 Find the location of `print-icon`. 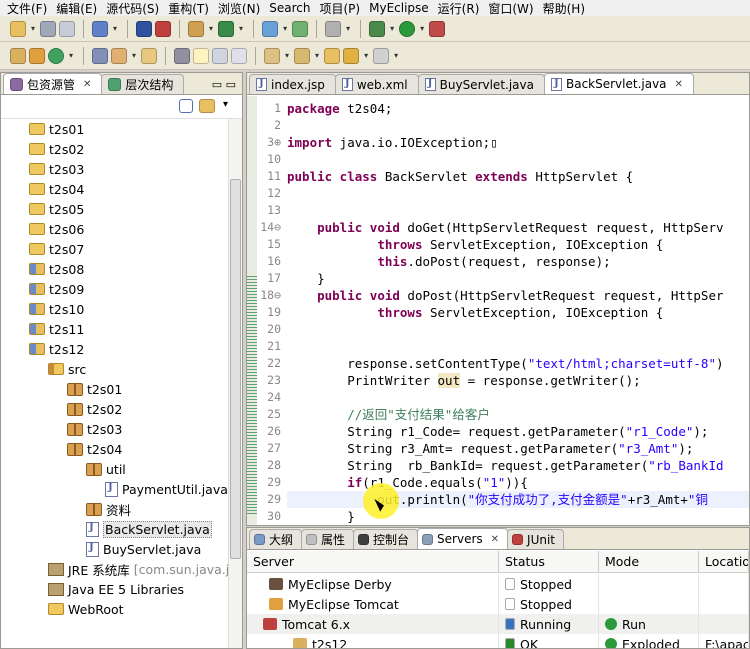

print-icon is located at coordinates (67, 28).